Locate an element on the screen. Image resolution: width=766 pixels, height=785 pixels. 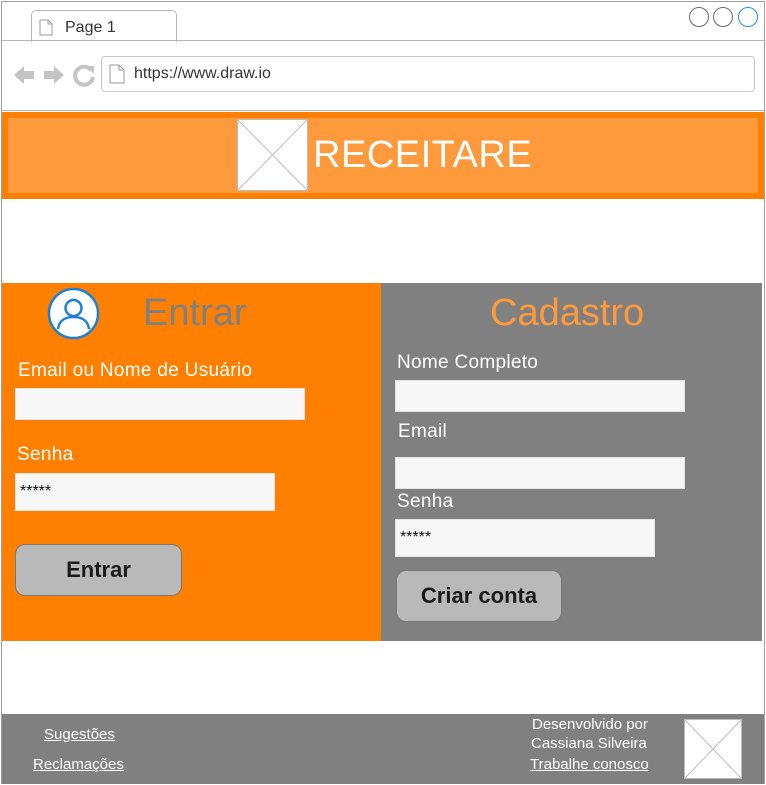
complaints-link: Reclamações is located at coordinates (78, 764).